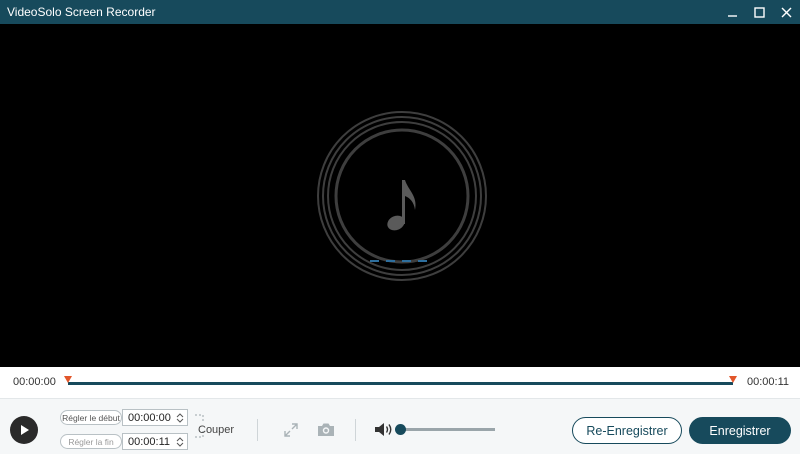 This screenshot has width=800, height=454. What do you see at coordinates (445, 429) in the screenshot?
I see `volume-slider` at bounding box center [445, 429].